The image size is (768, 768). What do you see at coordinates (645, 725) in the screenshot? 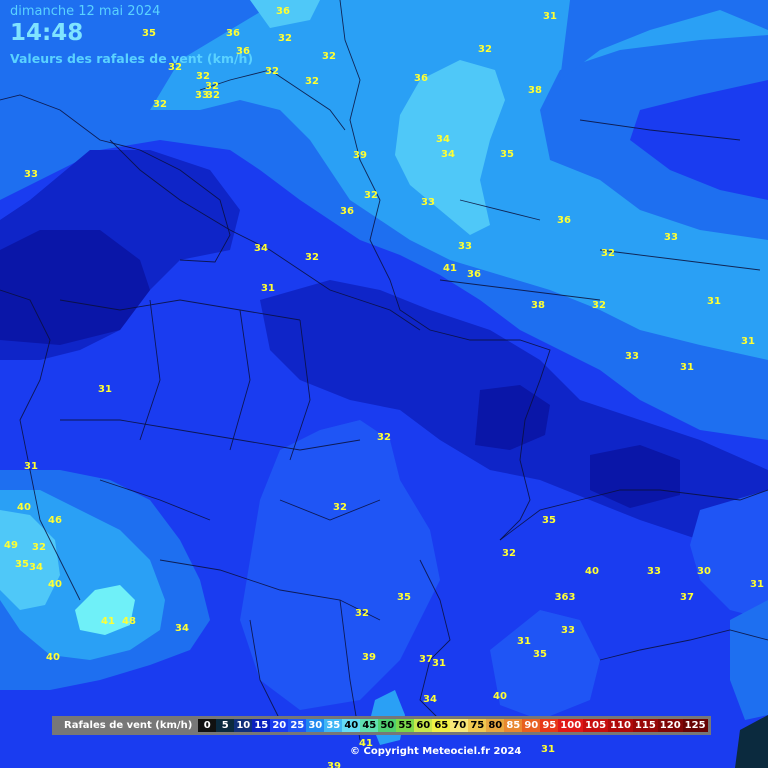
I see `legend-step: 115` at bounding box center [645, 725].